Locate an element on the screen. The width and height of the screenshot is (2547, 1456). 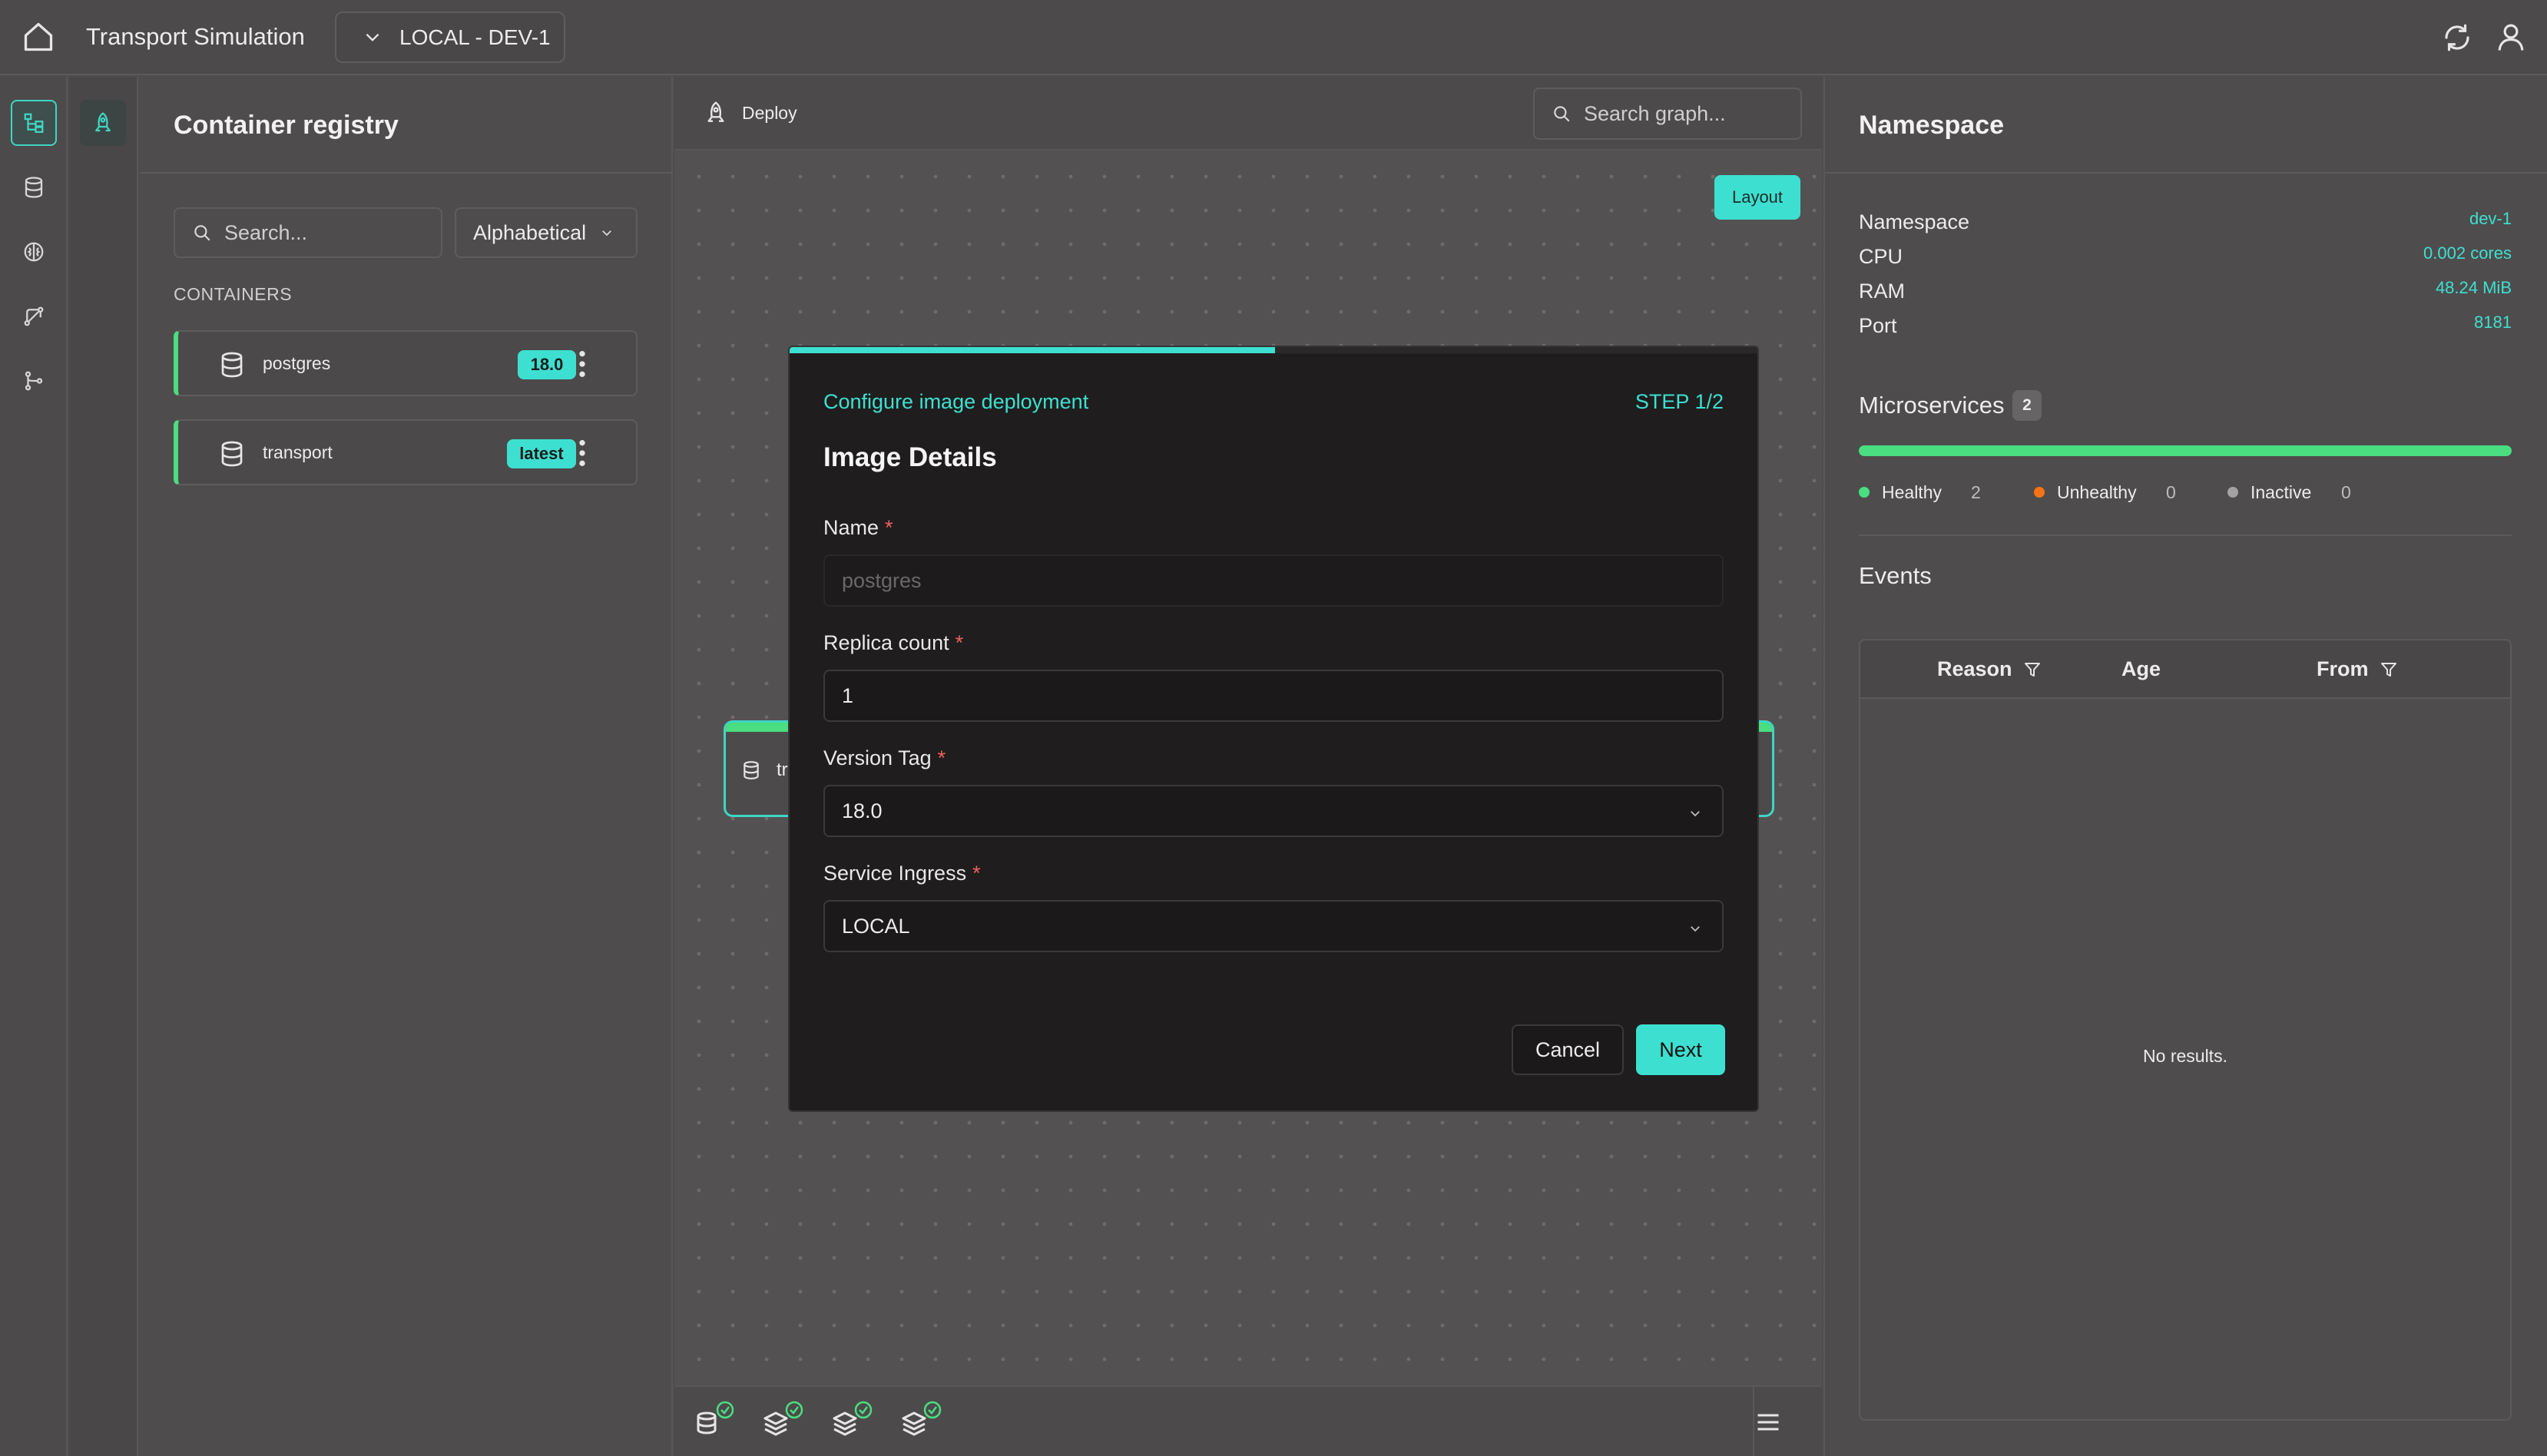
namespace-key: Namespace is located at coordinates (1915, 221).